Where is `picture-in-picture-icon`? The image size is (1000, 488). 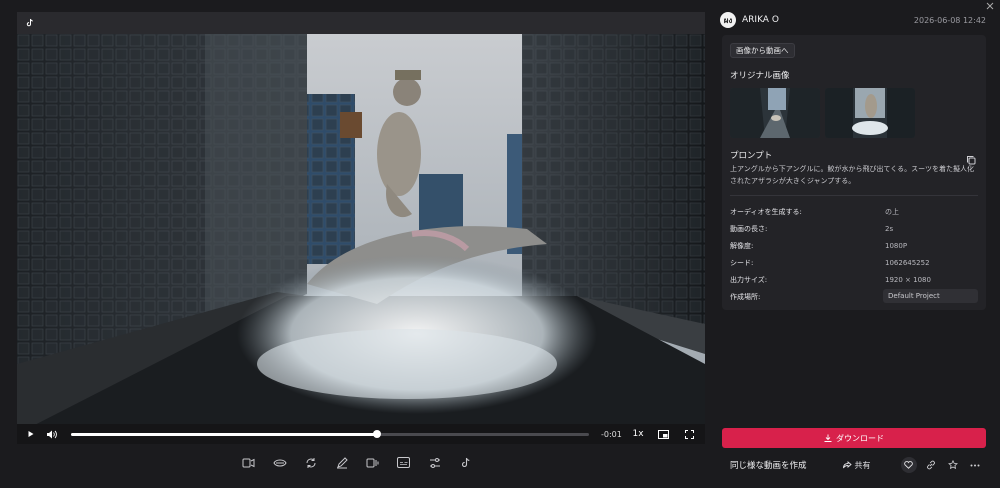
picture-in-picture-icon is located at coordinates (663, 434).